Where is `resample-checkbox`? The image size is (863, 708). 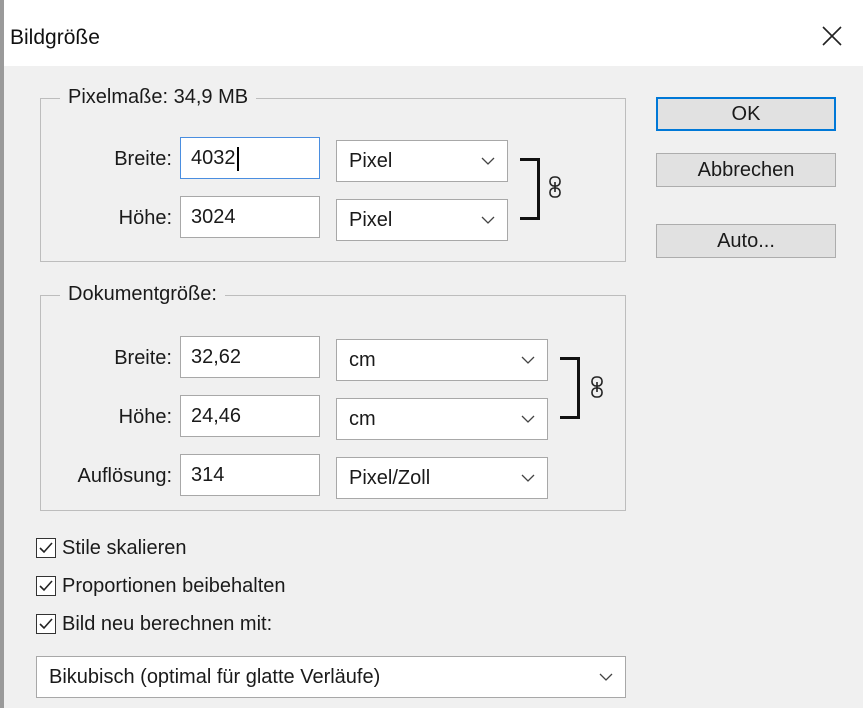
resample-checkbox is located at coordinates (46, 624).